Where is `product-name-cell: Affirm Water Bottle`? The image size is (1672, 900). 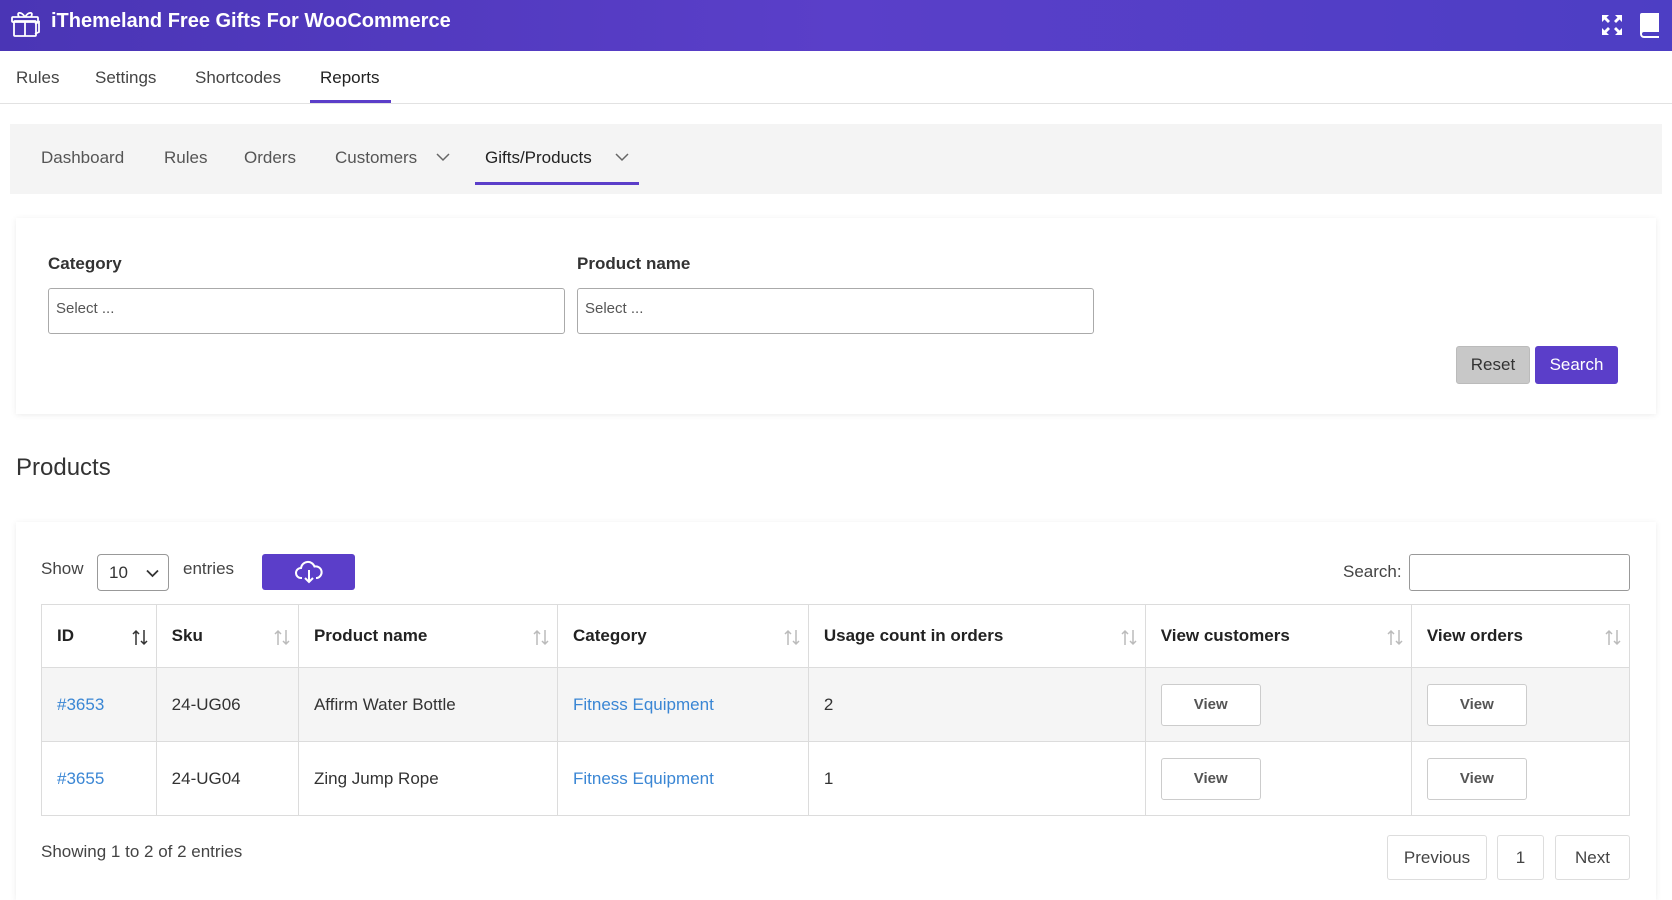 product-name-cell: Affirm Water Bottle is located at coordinates (428, 704).